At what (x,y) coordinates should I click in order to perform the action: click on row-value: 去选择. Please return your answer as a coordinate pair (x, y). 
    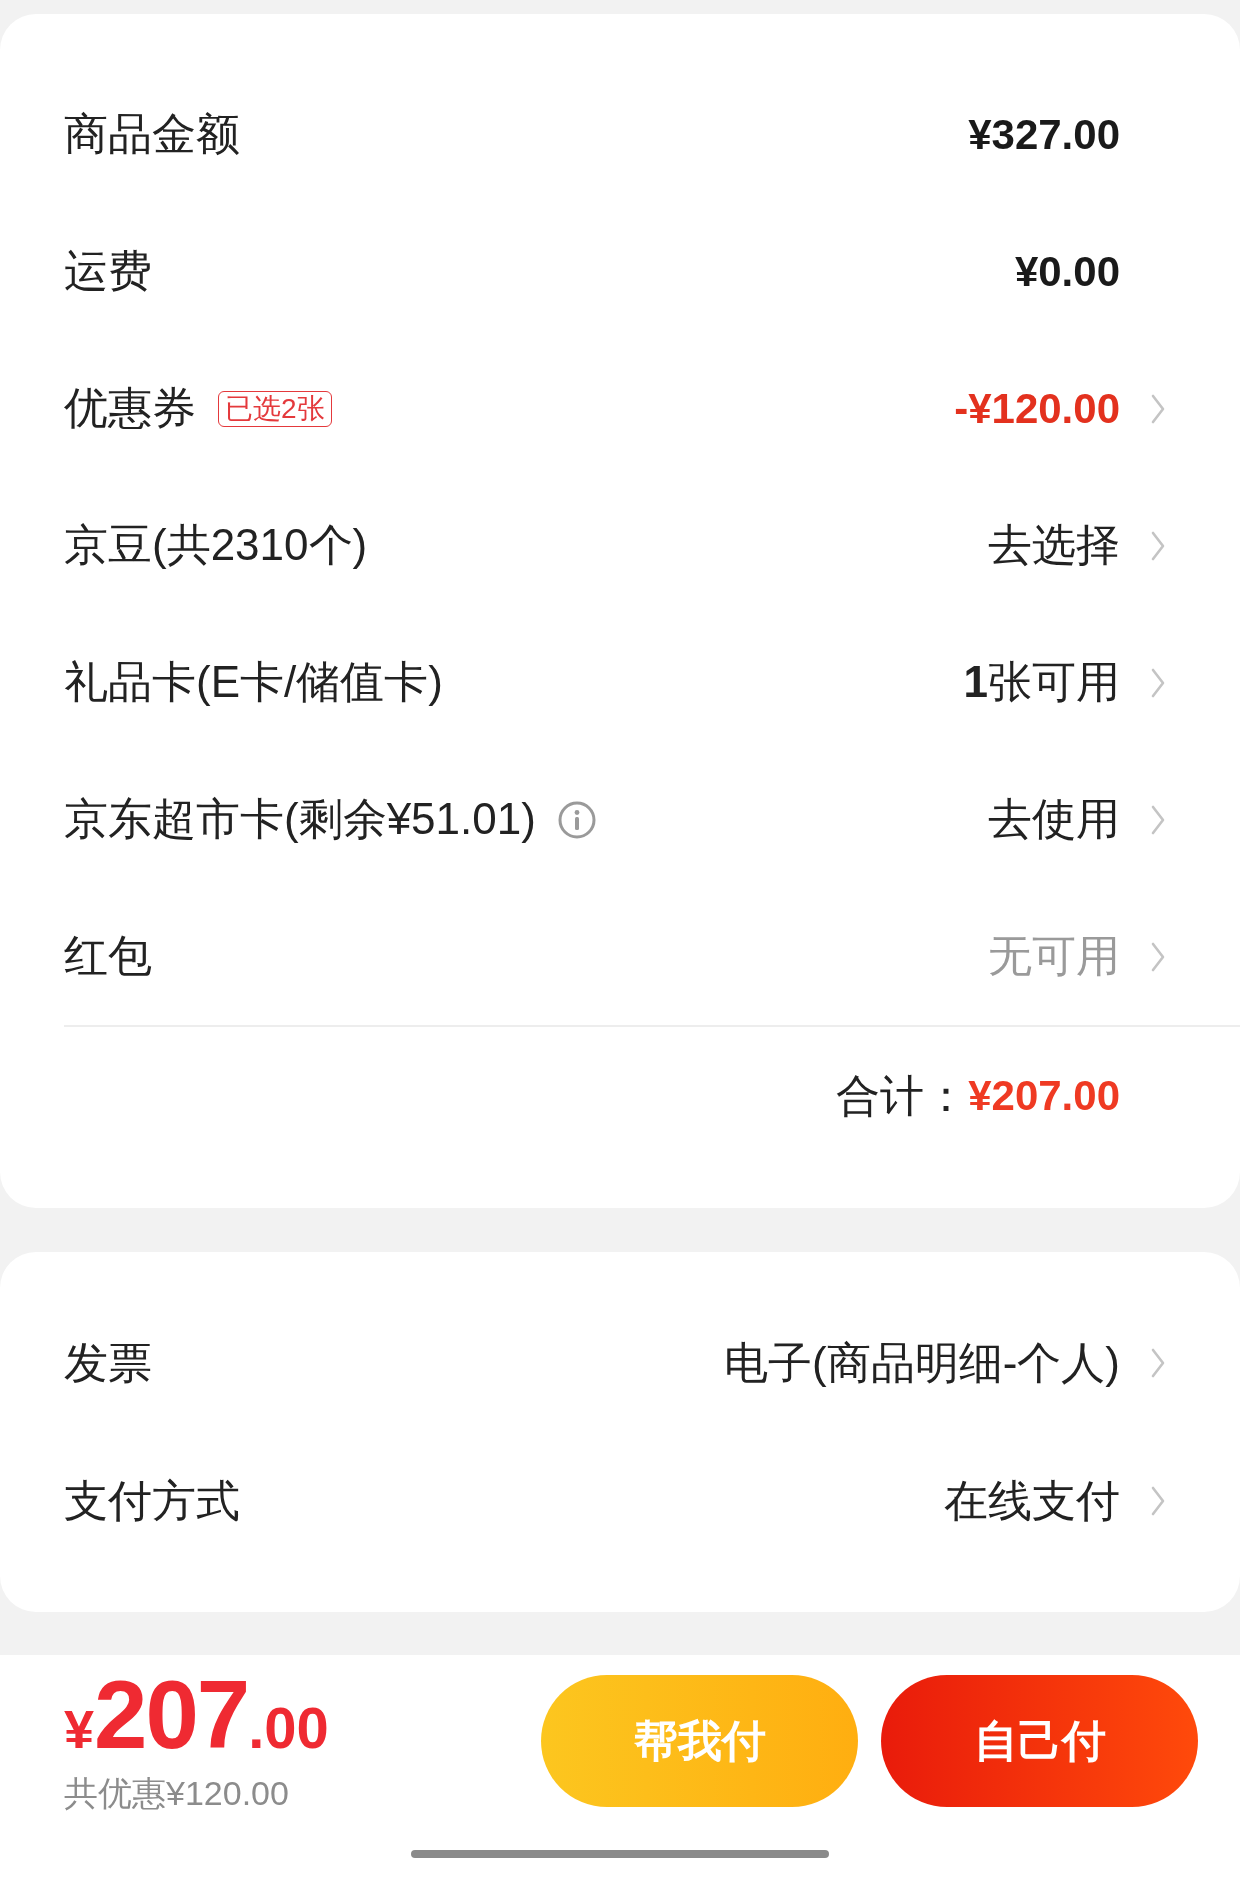
    Looking at the image, I should click on (1054, 545).